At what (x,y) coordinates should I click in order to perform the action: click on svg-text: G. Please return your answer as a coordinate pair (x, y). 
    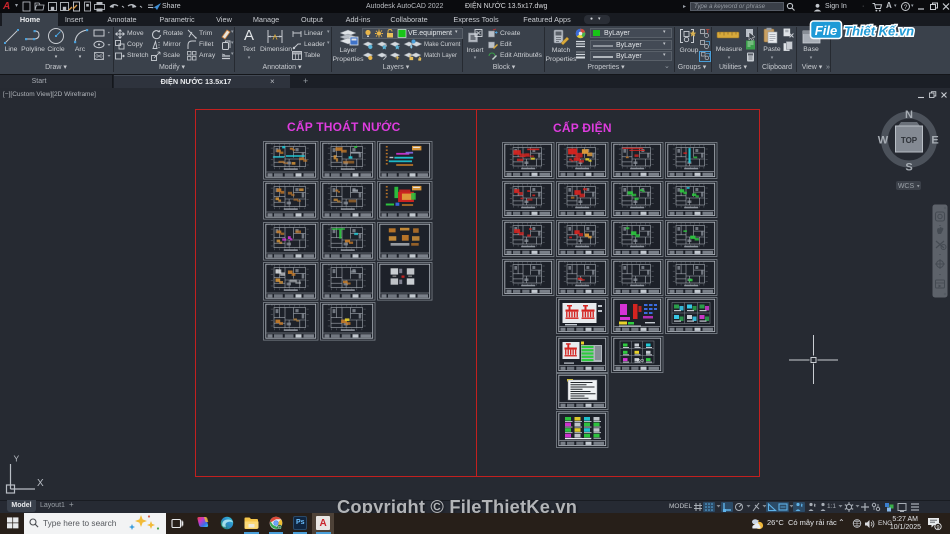
    Looking at the image, I should click on (280, 527).